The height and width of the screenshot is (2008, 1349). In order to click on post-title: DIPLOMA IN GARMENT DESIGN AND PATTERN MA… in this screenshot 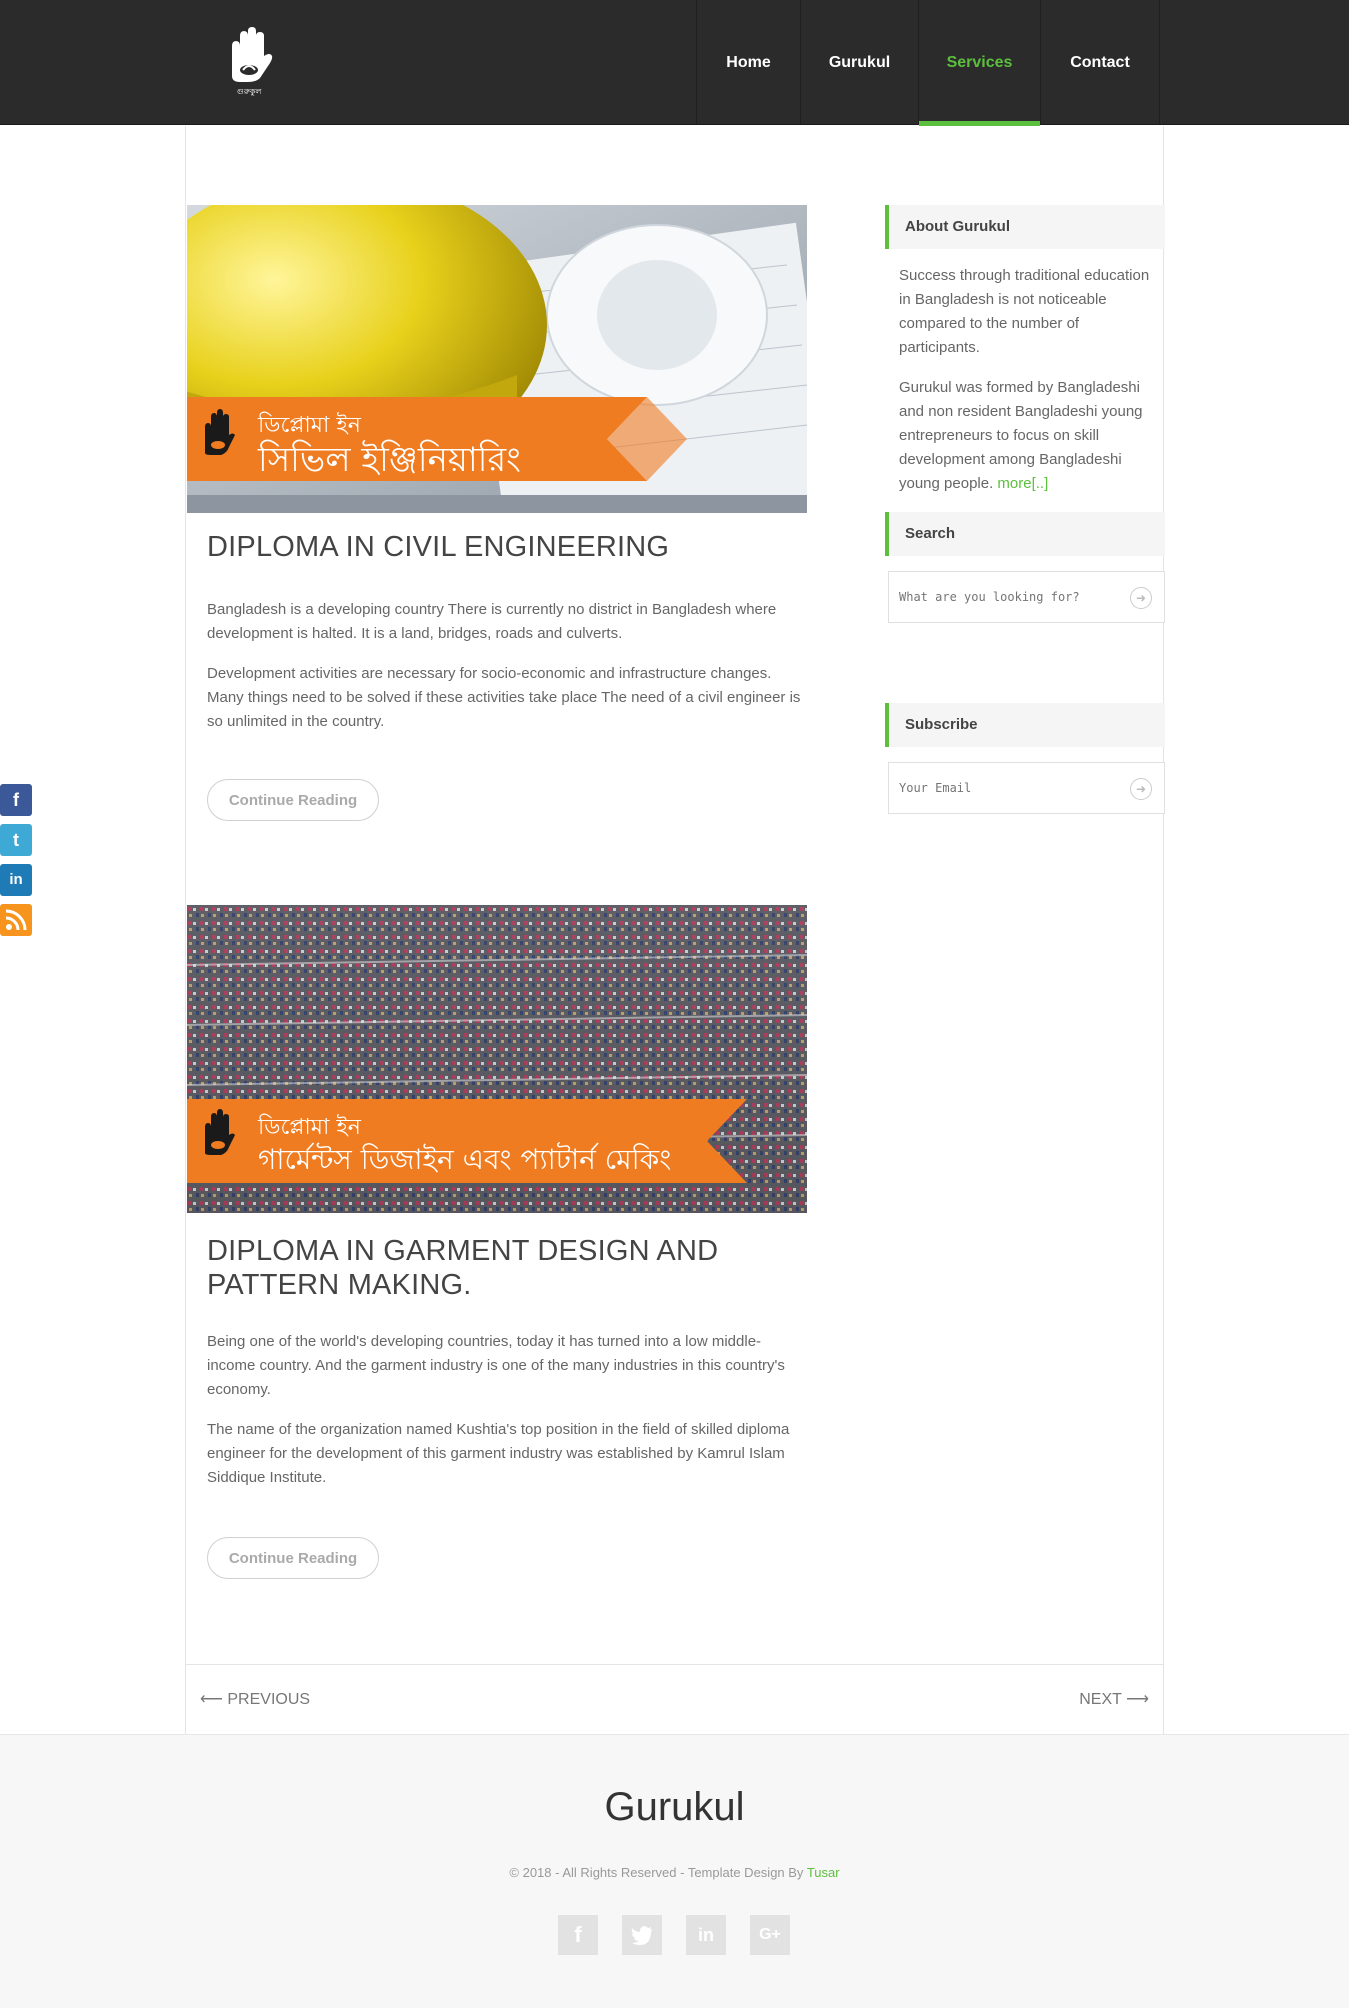, I will do `click(497, 1268)`.